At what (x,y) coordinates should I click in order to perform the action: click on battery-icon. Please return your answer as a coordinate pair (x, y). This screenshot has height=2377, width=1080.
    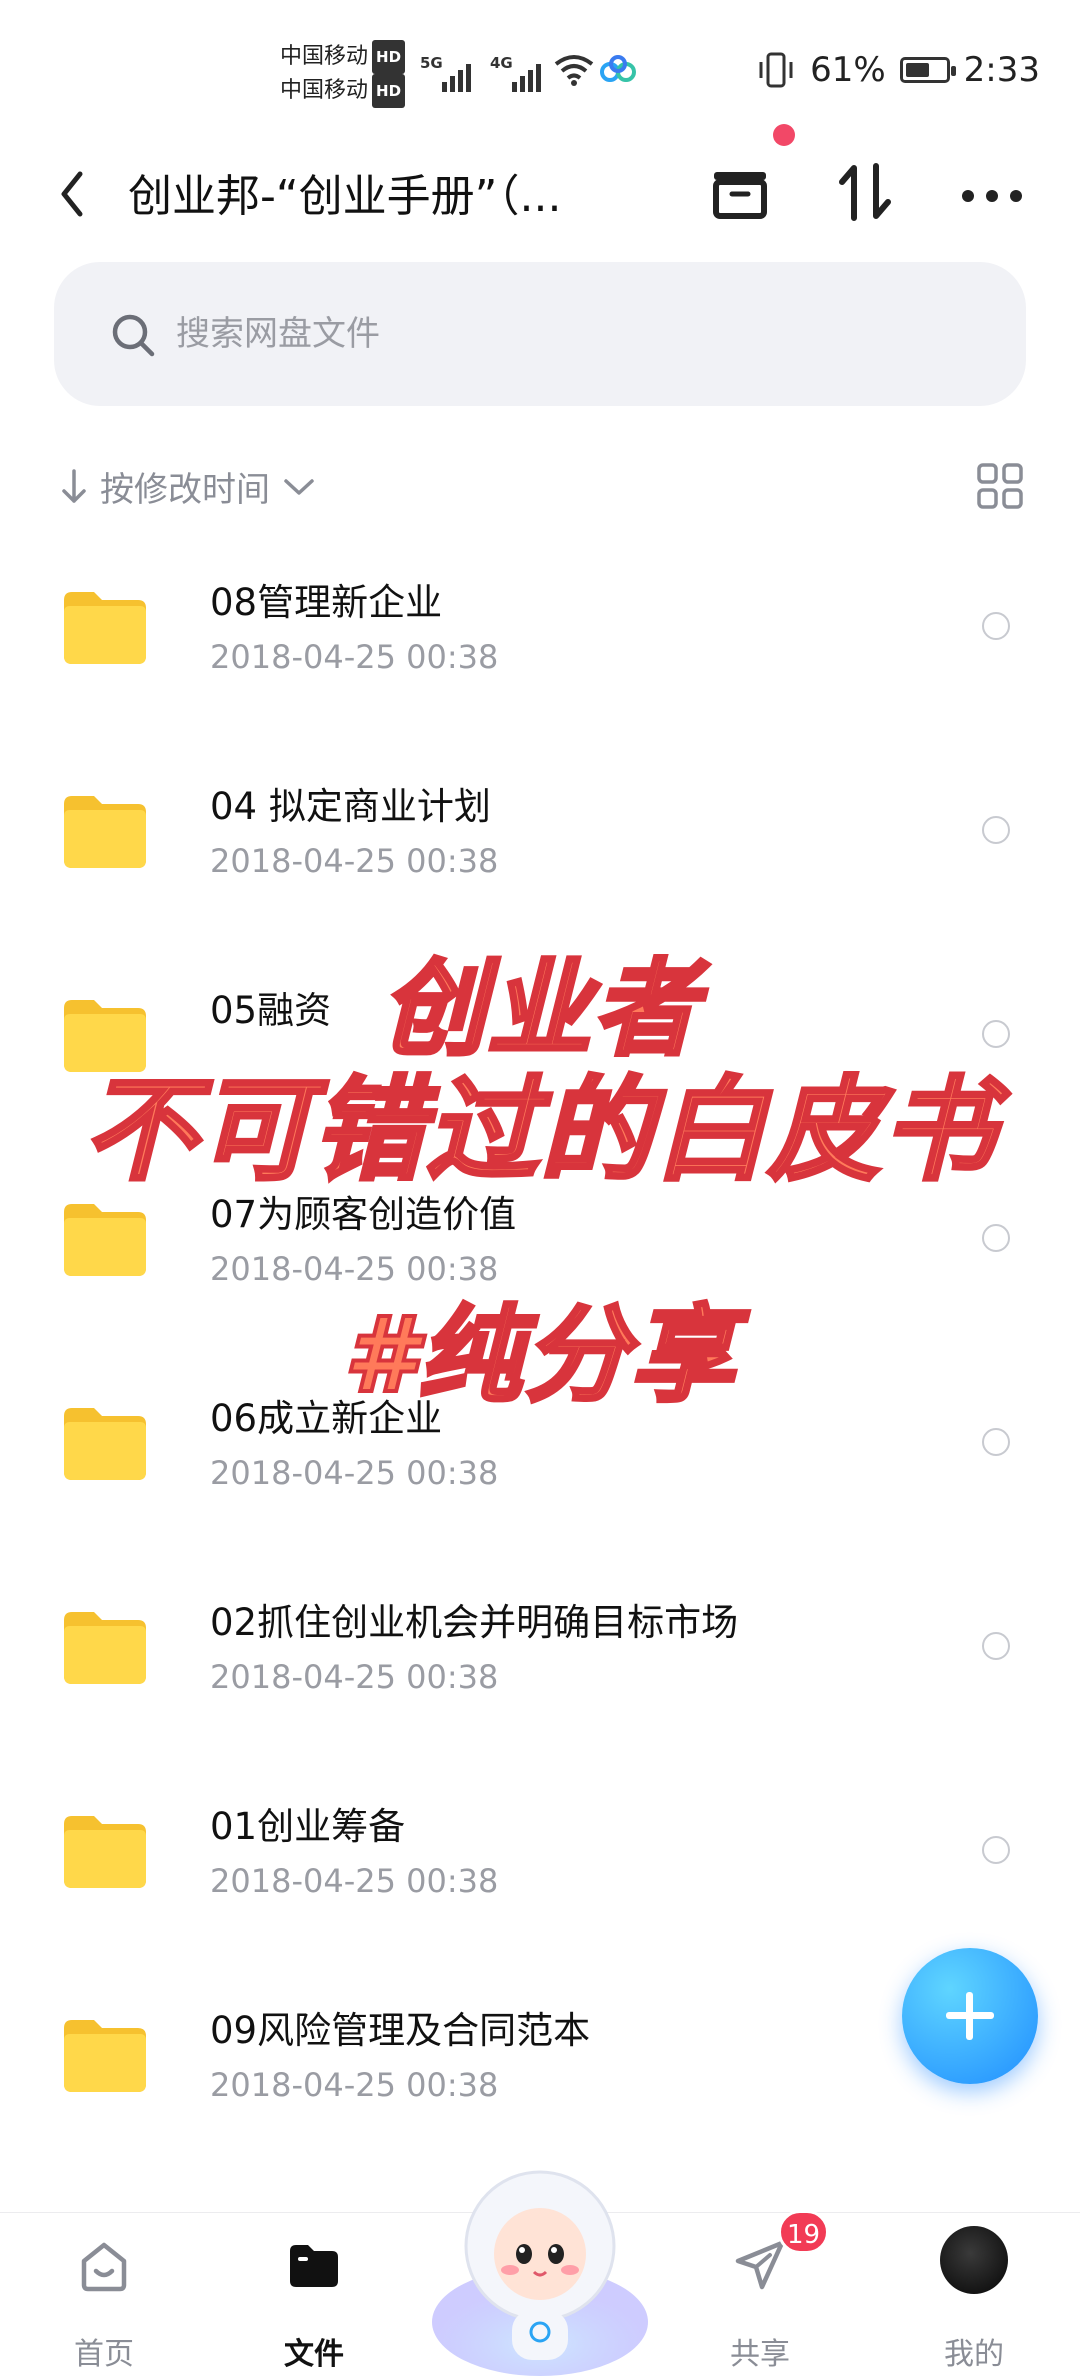
    Looking at the image, I should click on (927, 70).